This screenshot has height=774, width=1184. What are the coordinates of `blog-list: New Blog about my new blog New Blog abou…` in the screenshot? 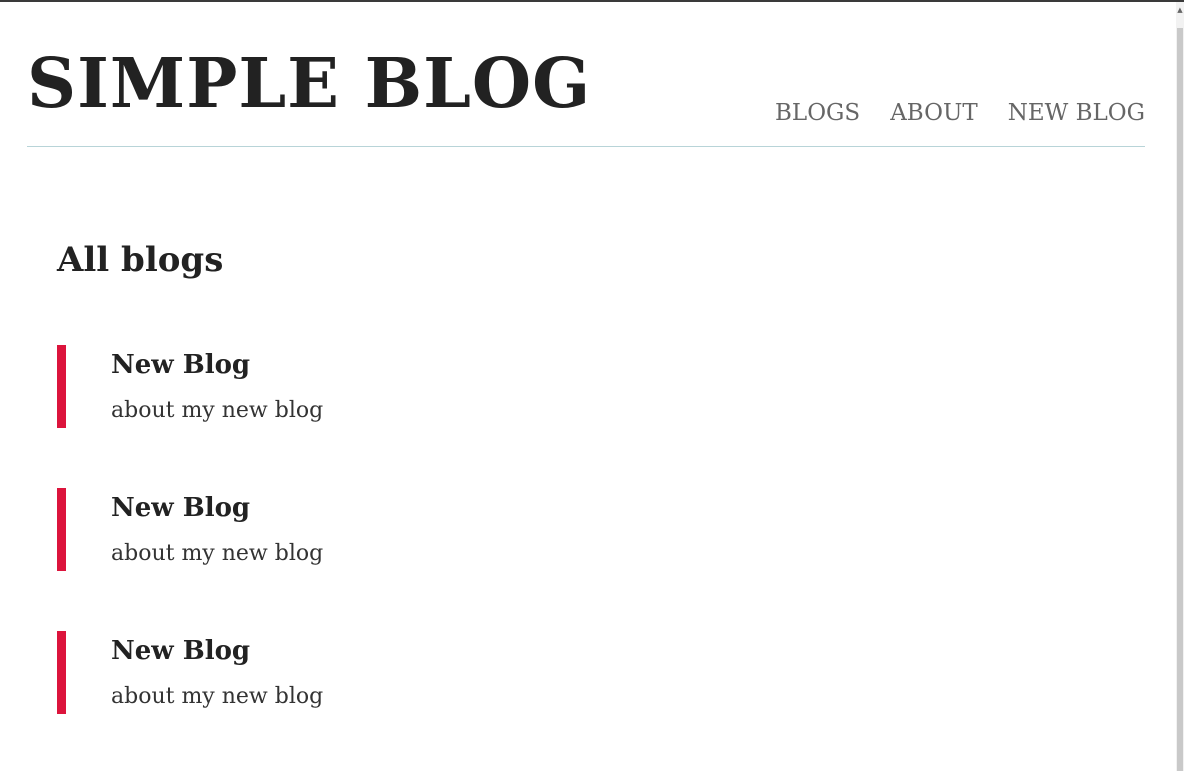 It's located at (190, 559).